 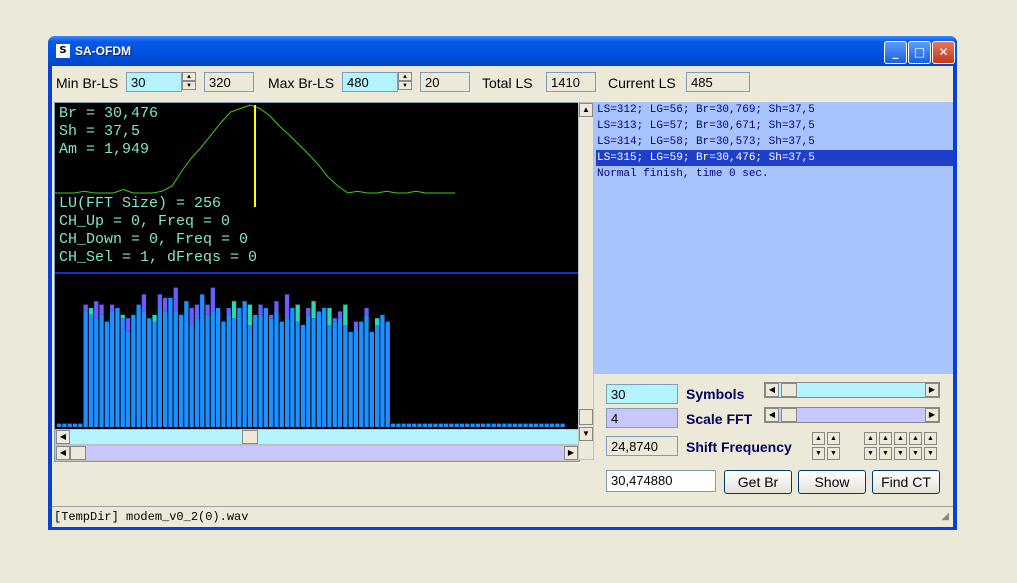 What do you see at coordinates (774, 158) in the screenshot?
I see `list-item-selected: LS=315; LG=59; Br=30,476; Sh=37,5` at bounding box center [774, 158].